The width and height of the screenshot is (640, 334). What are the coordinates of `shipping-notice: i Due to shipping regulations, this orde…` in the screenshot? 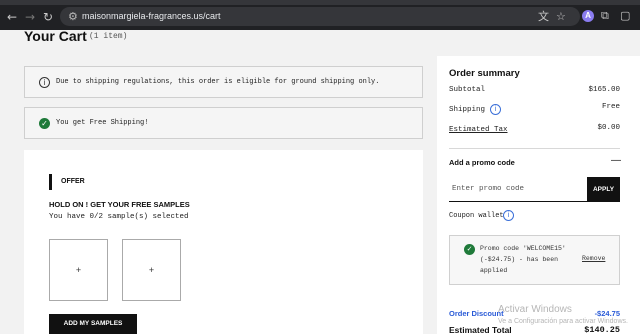 It's located at (223, 82).